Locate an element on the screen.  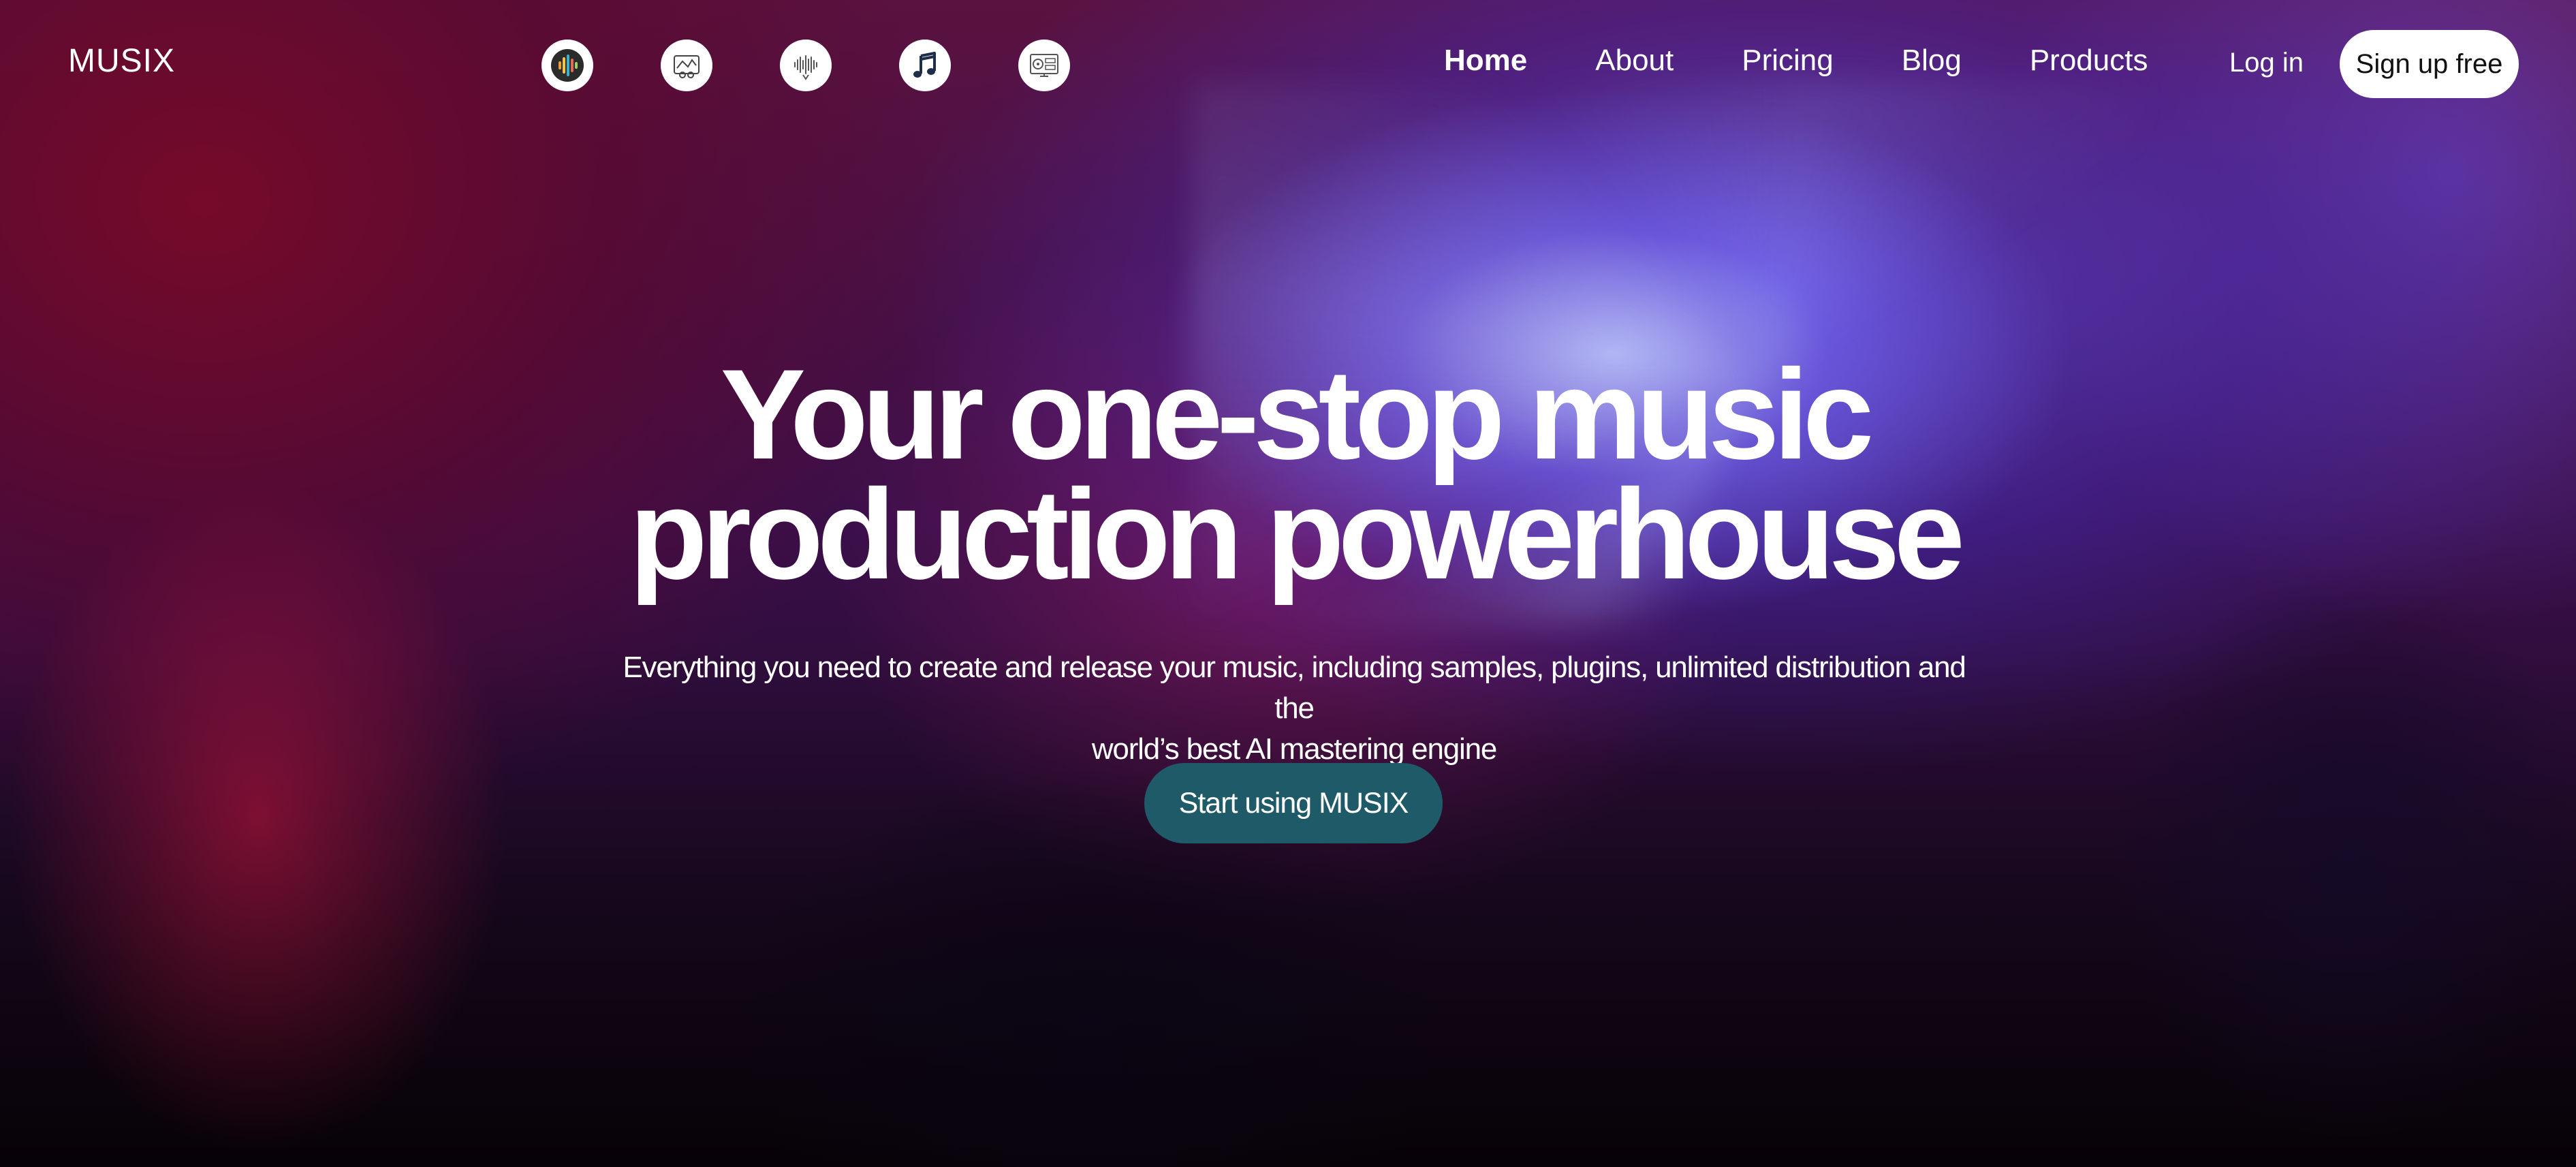
waveform-icon is located at coordinates (806, 65).